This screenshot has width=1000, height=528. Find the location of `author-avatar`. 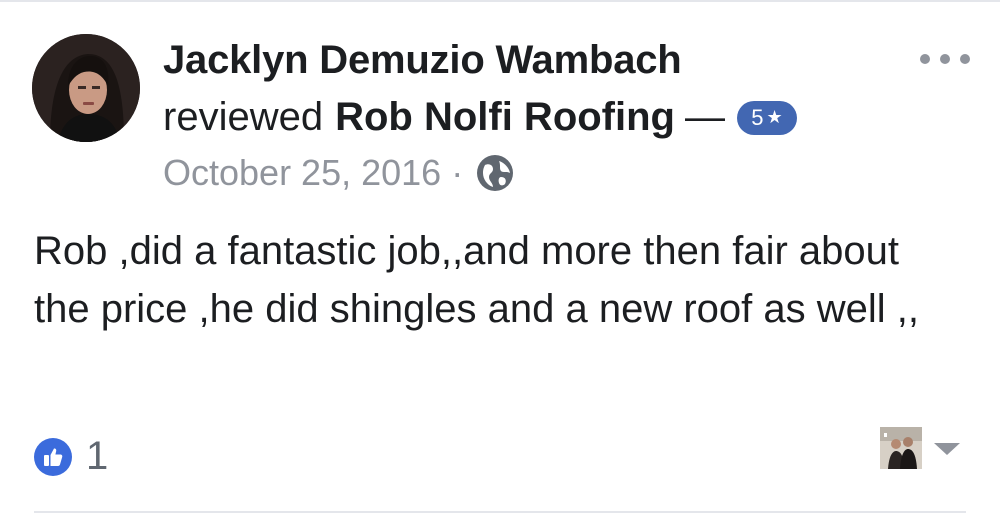

author-avatar is located at coordinates (86, 88).